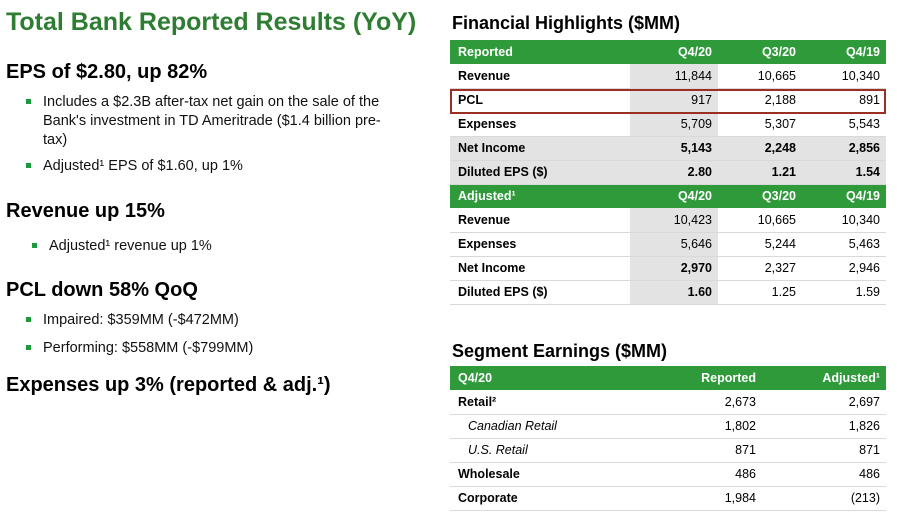  Describe the element at coordinates (545, 474) in the screenshot. I see `row-label: Wholesale` at that location.